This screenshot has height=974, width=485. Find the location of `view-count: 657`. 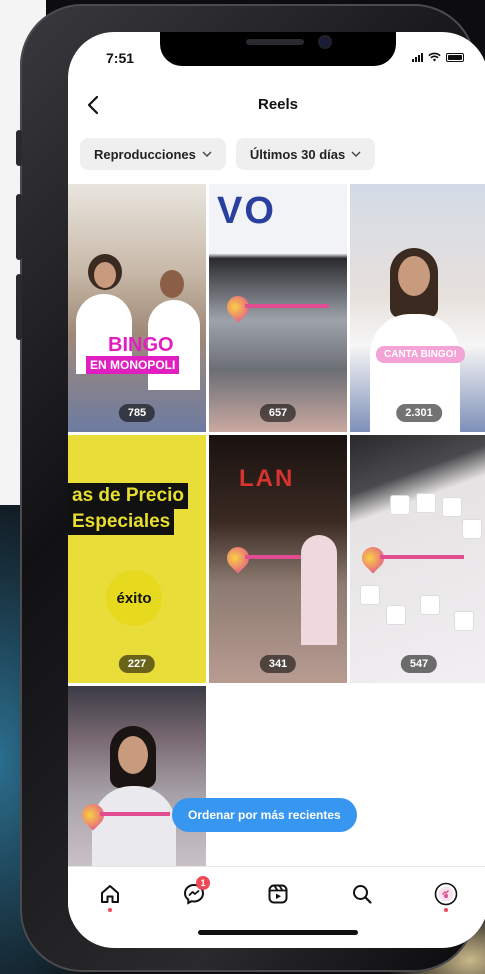

view-count: 657 is located at coordinates (278, 413).